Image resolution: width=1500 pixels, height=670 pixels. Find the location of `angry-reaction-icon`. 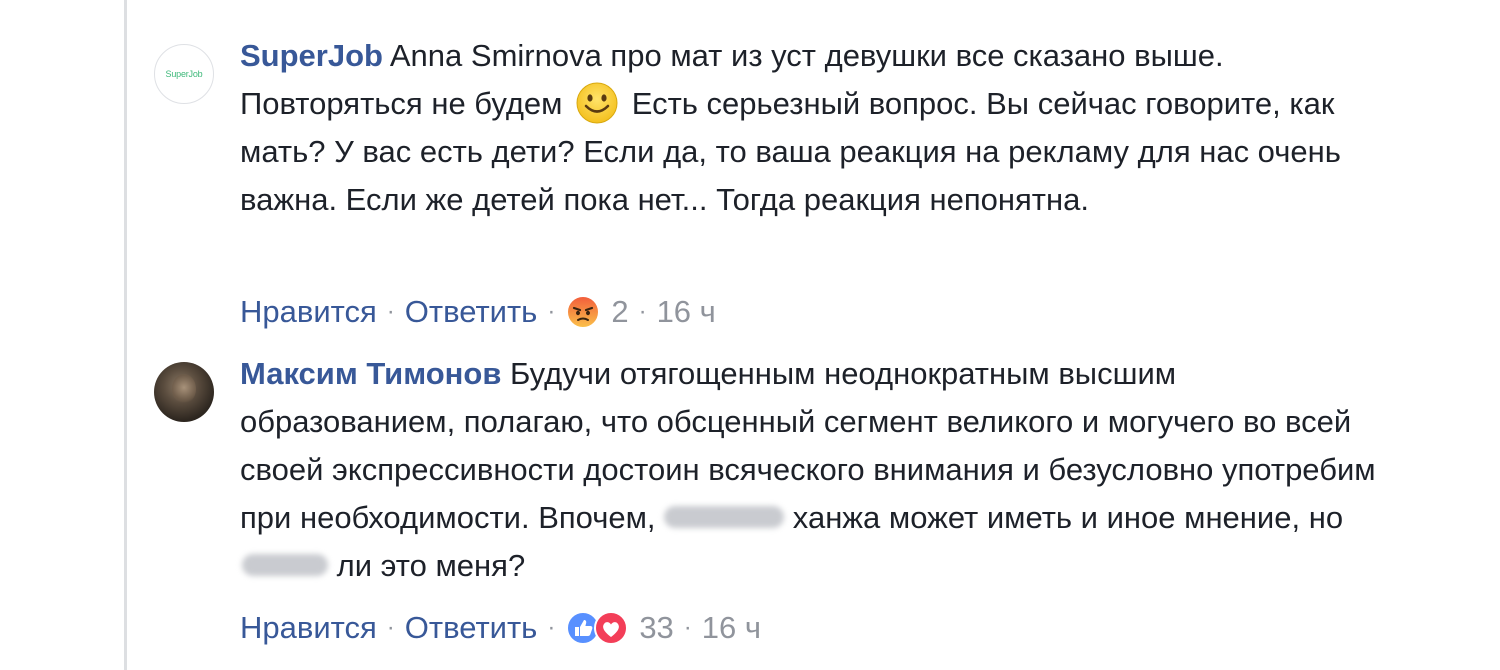

angry-reaction-icon is located at coordinates (583, 312).